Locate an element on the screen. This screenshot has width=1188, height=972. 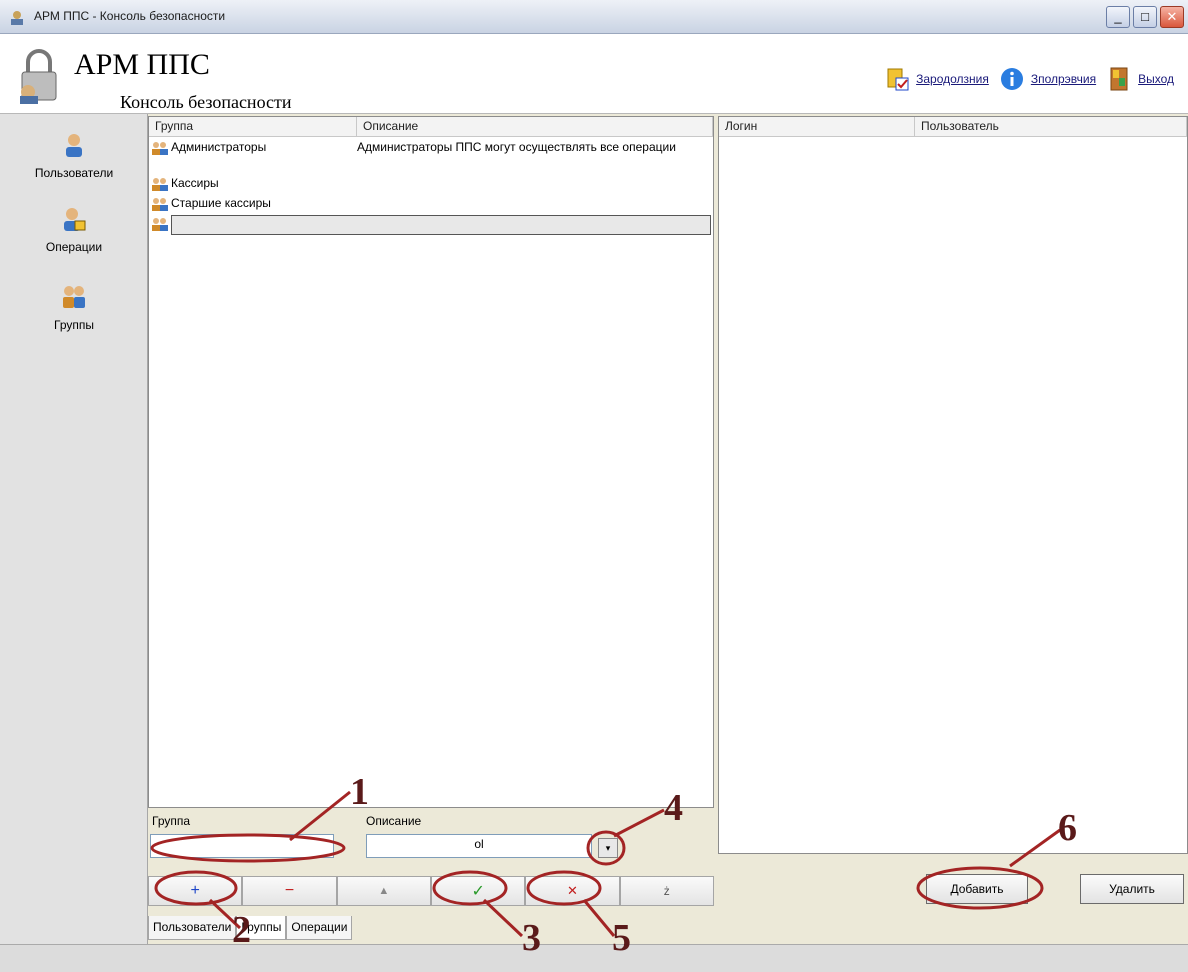
annotation-number-5: 5 is located at coordinates (621, 938).